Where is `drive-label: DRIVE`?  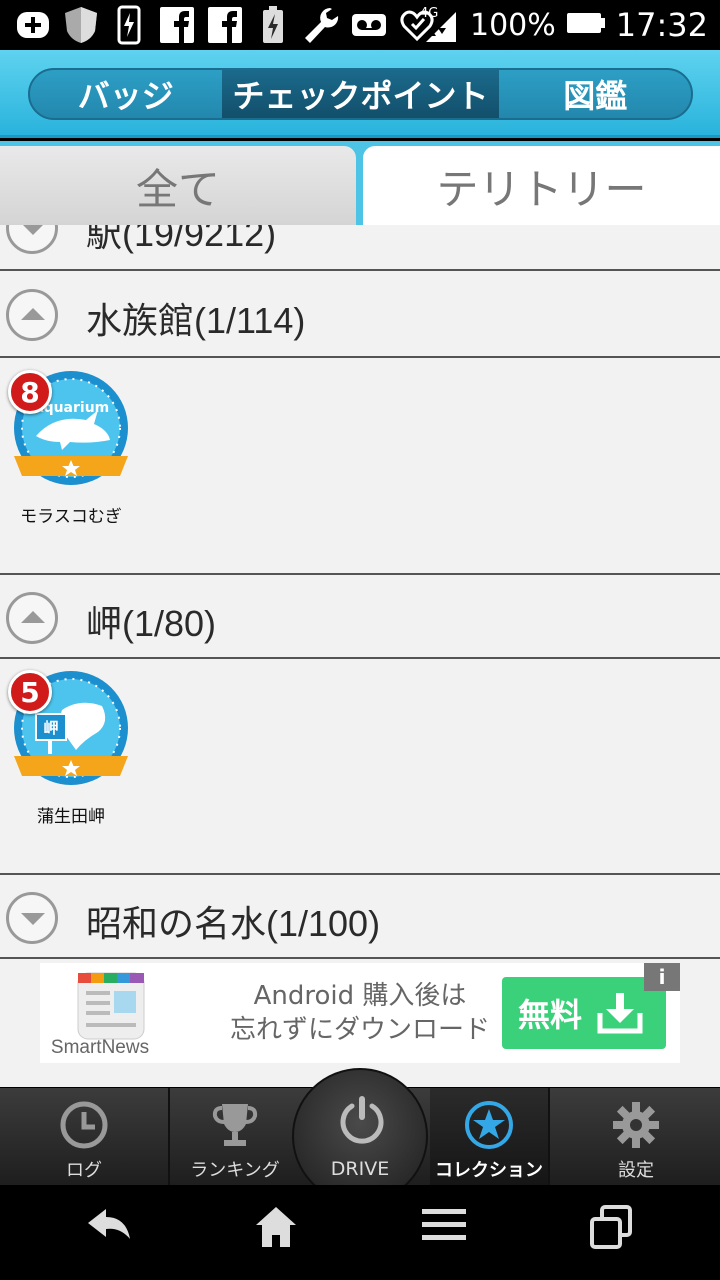
drive-label: DRIVE is located at coordinates (360, 1169).